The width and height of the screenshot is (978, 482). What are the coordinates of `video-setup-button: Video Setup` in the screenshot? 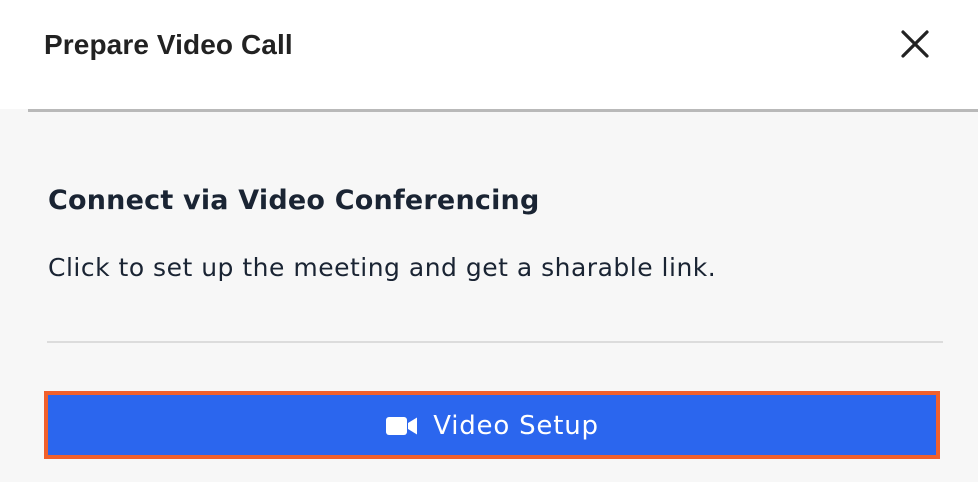 It's located at (492, 425).